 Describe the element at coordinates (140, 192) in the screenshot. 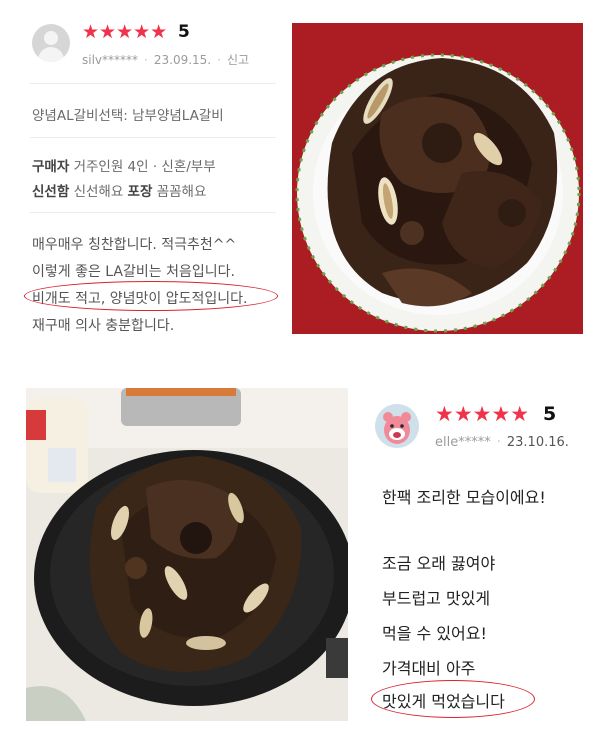

I see `packaging-label: 포장` at that location.